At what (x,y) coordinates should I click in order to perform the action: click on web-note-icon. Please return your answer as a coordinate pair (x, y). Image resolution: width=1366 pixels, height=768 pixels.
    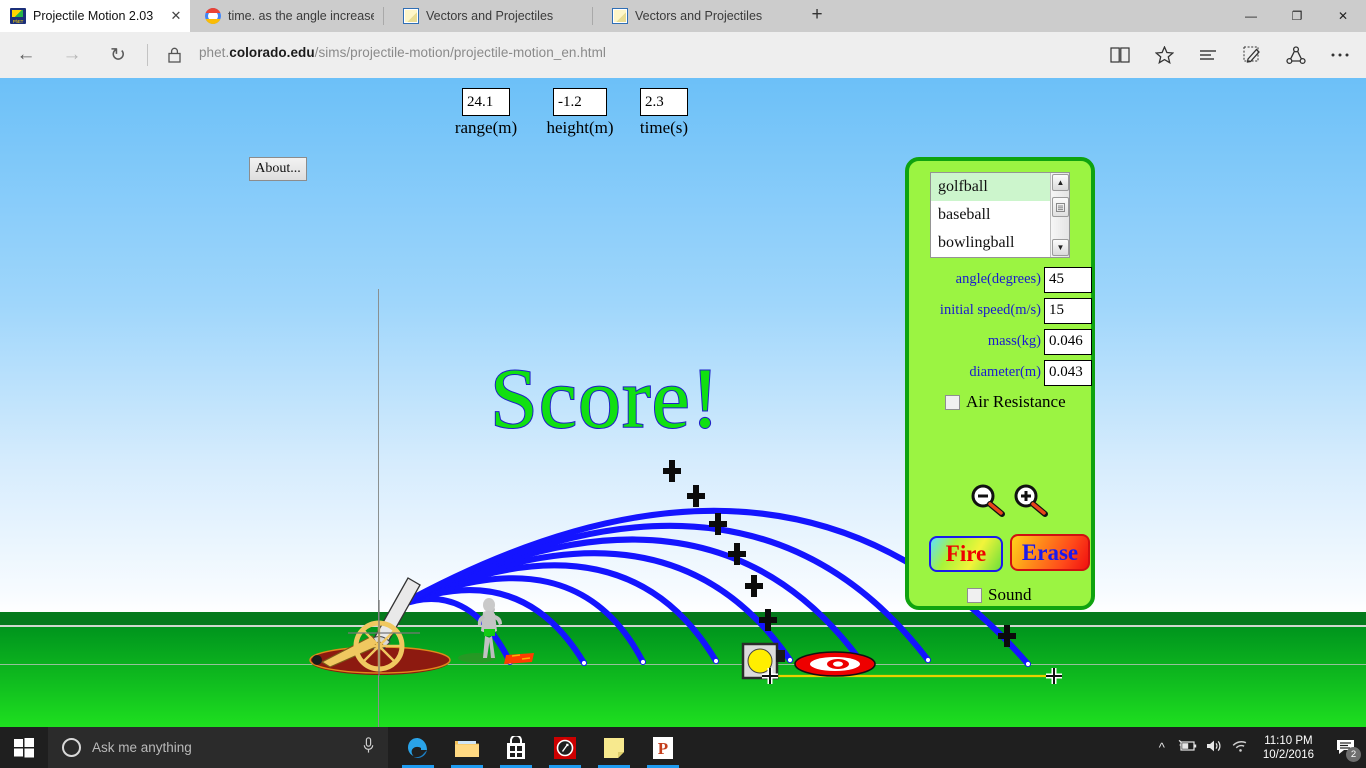
    Looking at the image, I should click on (1252, 55).